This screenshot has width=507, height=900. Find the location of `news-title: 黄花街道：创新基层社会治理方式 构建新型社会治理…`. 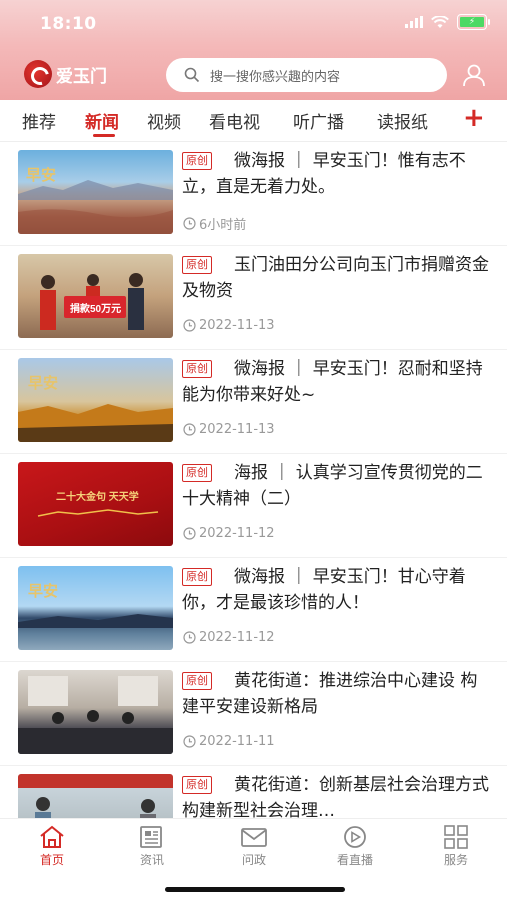

news-title: 黄花街道：创新基层社会治理方式 构建新型社会治理… is located at coordinates (335, 796).